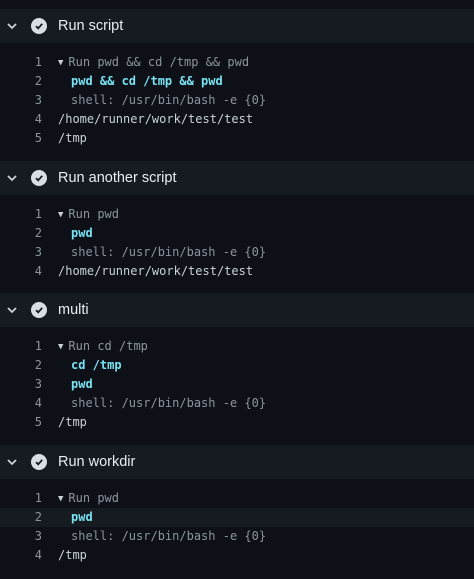  I want to click on step-multi: multi, so click(237, 310).